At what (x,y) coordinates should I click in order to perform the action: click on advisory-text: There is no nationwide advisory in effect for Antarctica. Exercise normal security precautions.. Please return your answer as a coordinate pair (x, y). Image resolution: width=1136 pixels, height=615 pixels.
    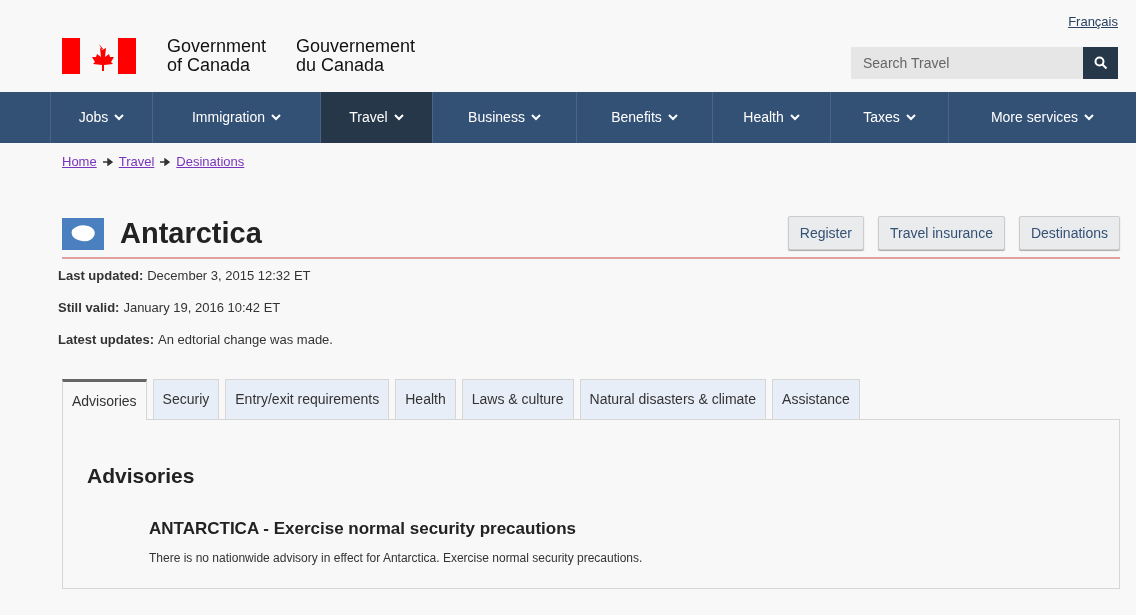
    Looking at the image, I should click on (396, 558).